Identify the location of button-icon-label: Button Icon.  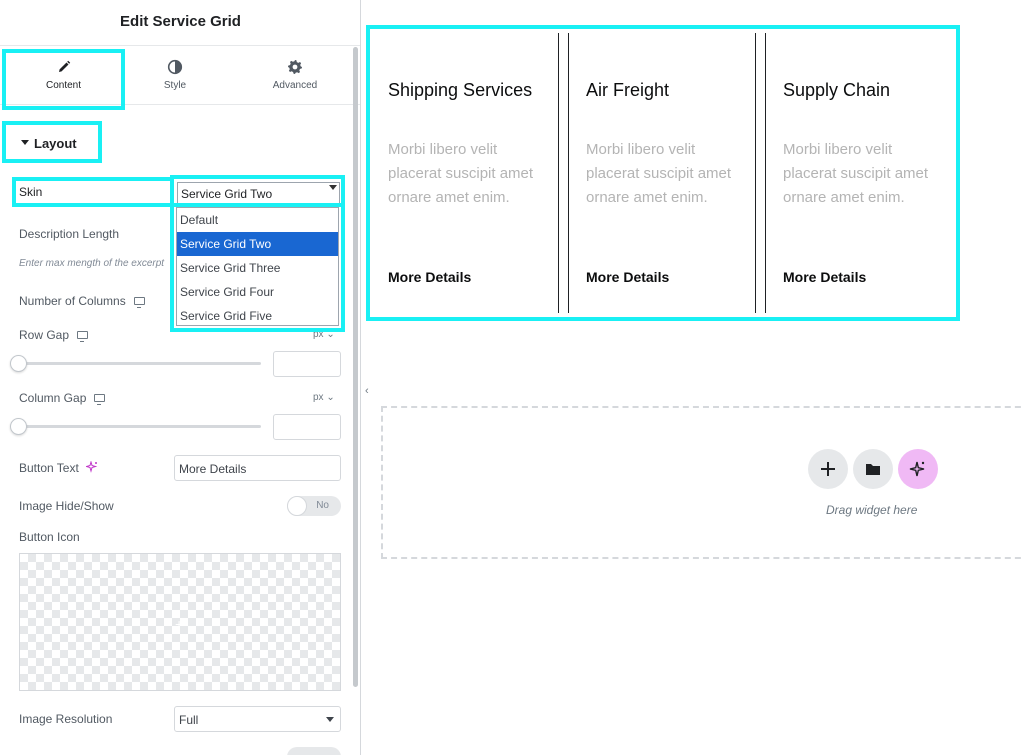
(49, 537).